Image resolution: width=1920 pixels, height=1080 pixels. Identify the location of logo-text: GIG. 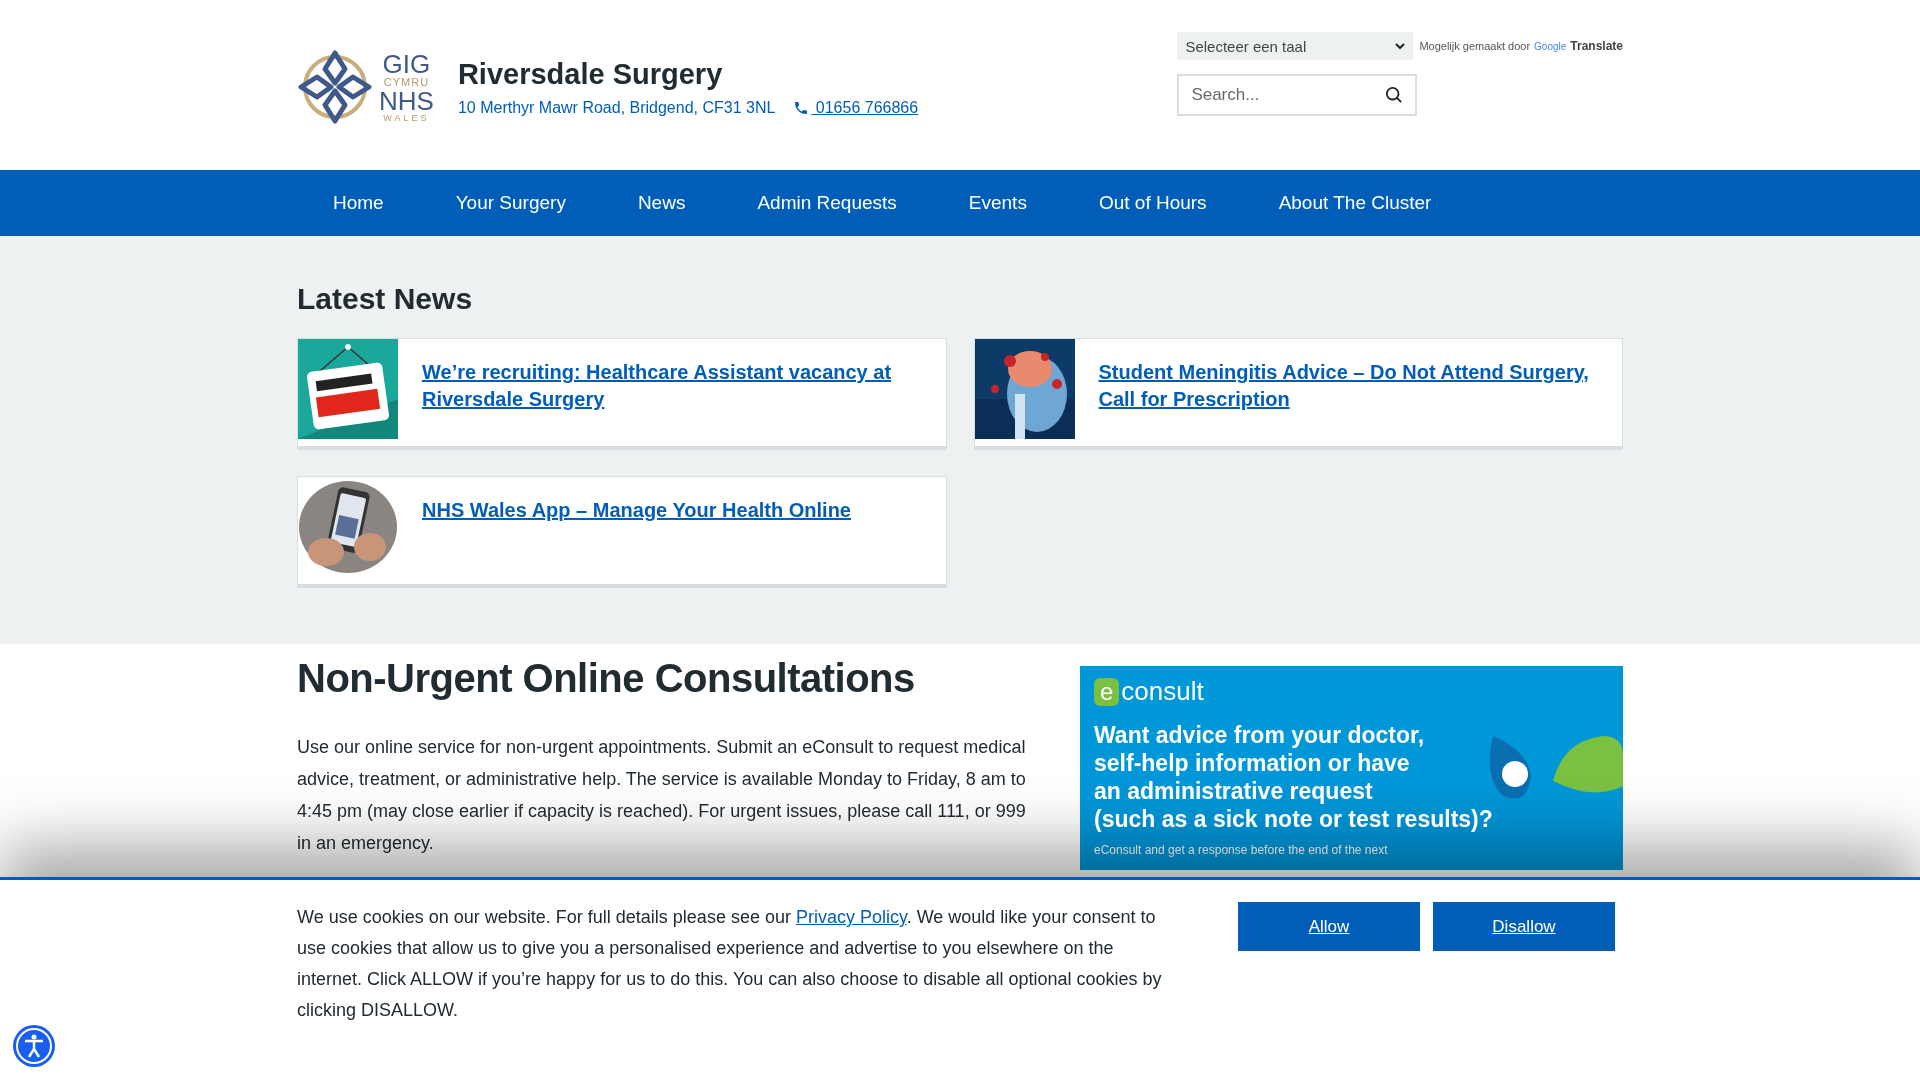
(406, 64).